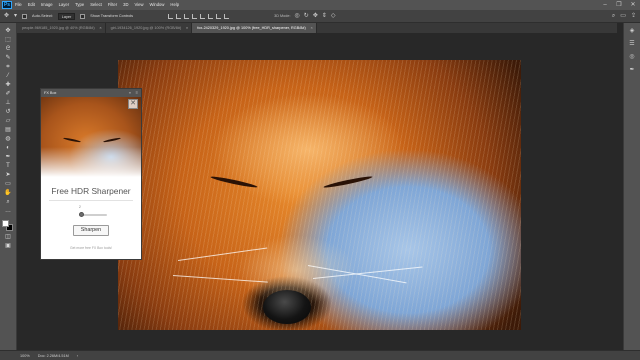 The image size is (640, 360). Describe the element at coordinates (125, 5) in the screenshot. I see `menu-item-3d: 3D` at that location.